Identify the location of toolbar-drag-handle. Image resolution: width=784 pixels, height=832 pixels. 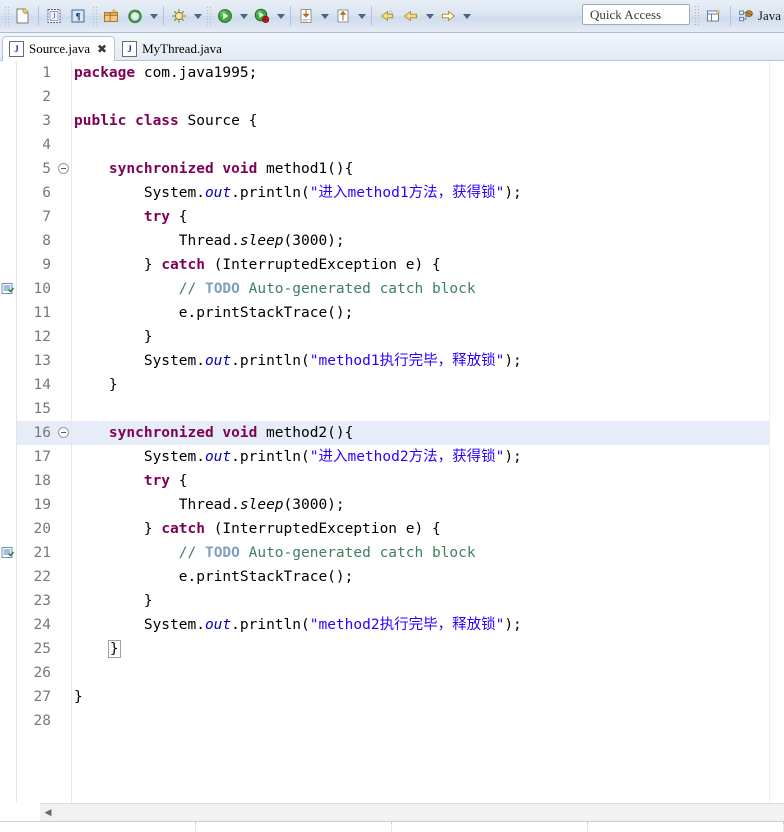
(6, 16).